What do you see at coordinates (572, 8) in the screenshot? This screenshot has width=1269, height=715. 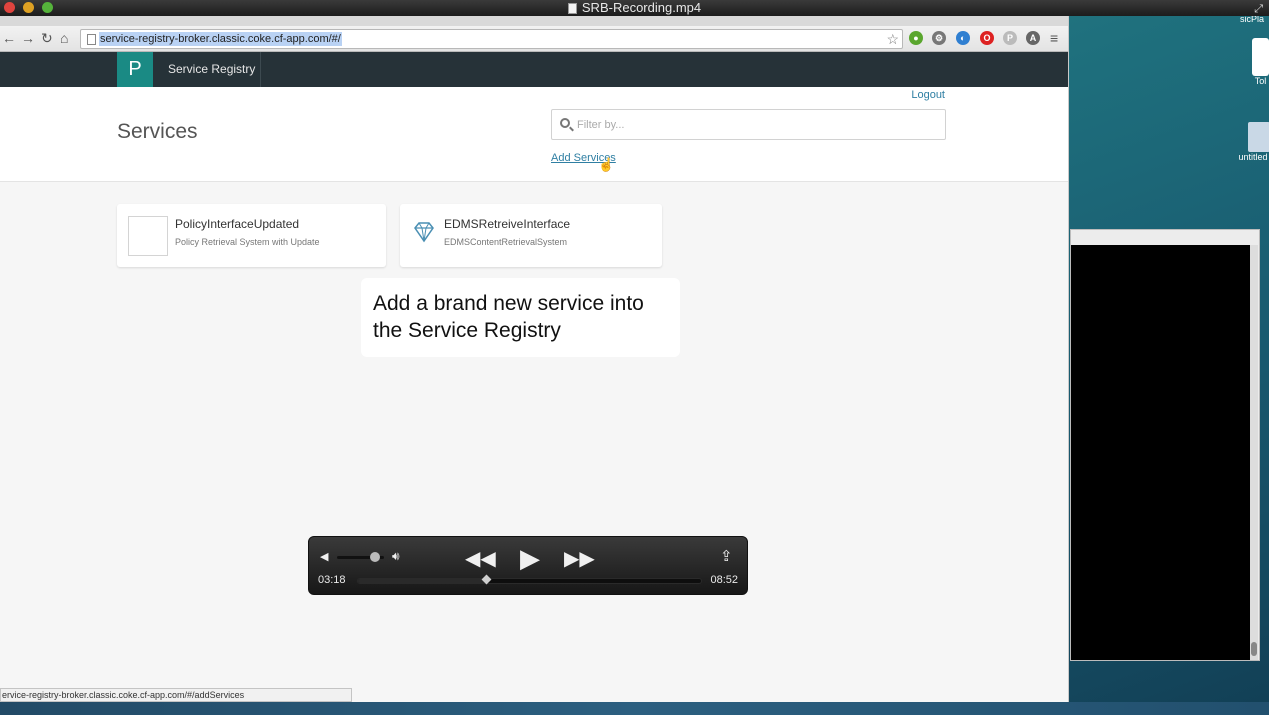 I see `document-icon` at bounding box center [572, 8].